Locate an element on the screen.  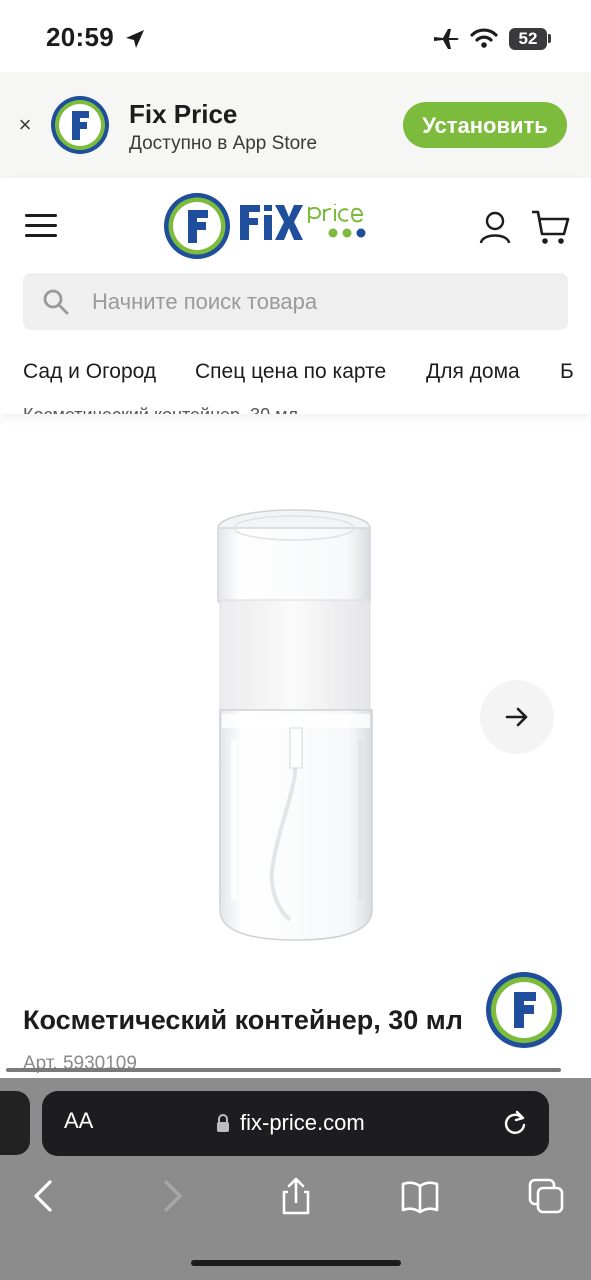
reload-icon is located at coordinates (515, 1123).